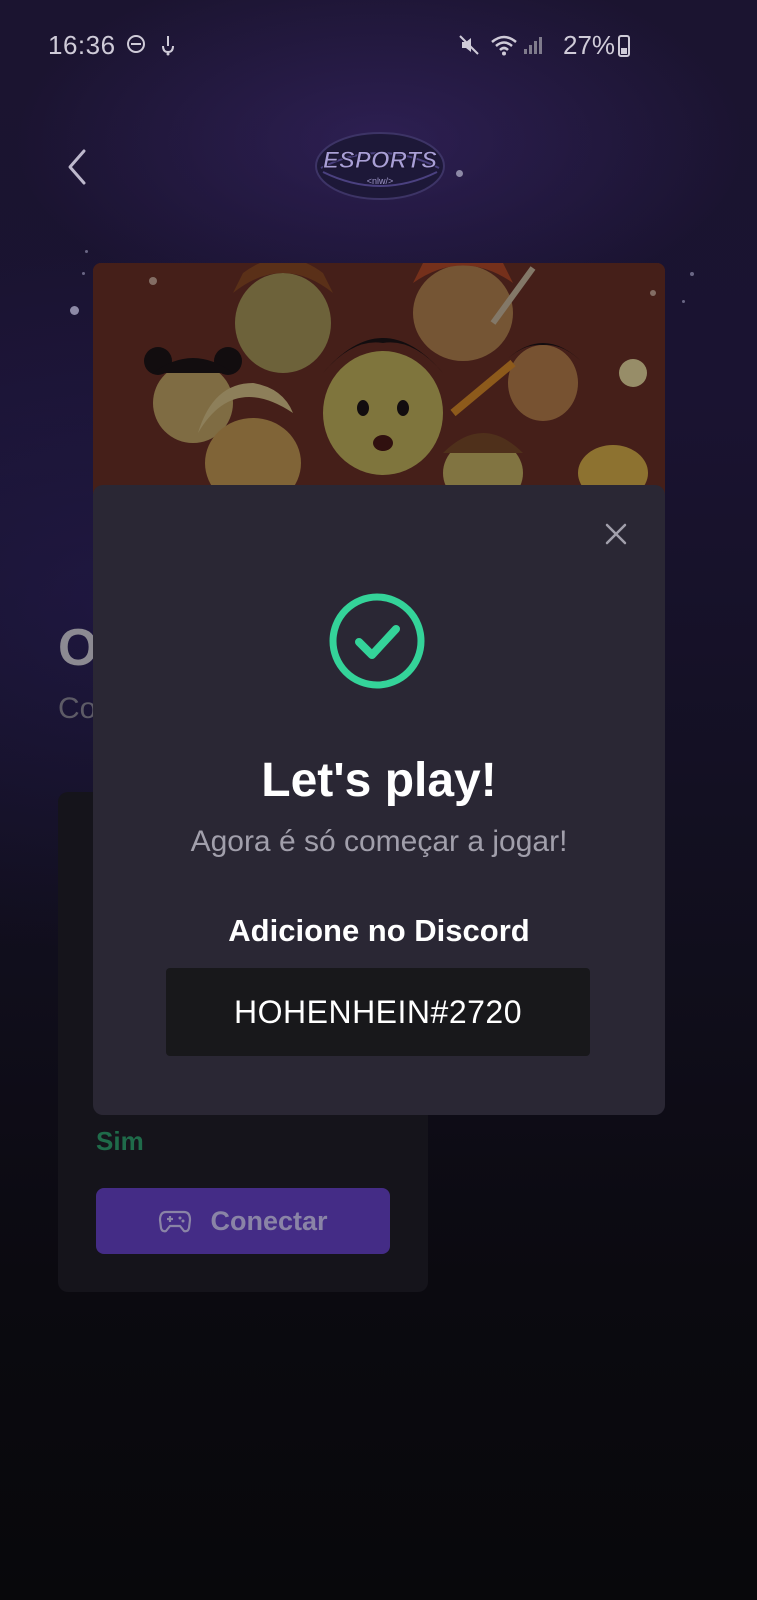 The image size is (757, 1600). I want to click on discord-tag: HOHENHEIN#2720, so click(378, 1012).